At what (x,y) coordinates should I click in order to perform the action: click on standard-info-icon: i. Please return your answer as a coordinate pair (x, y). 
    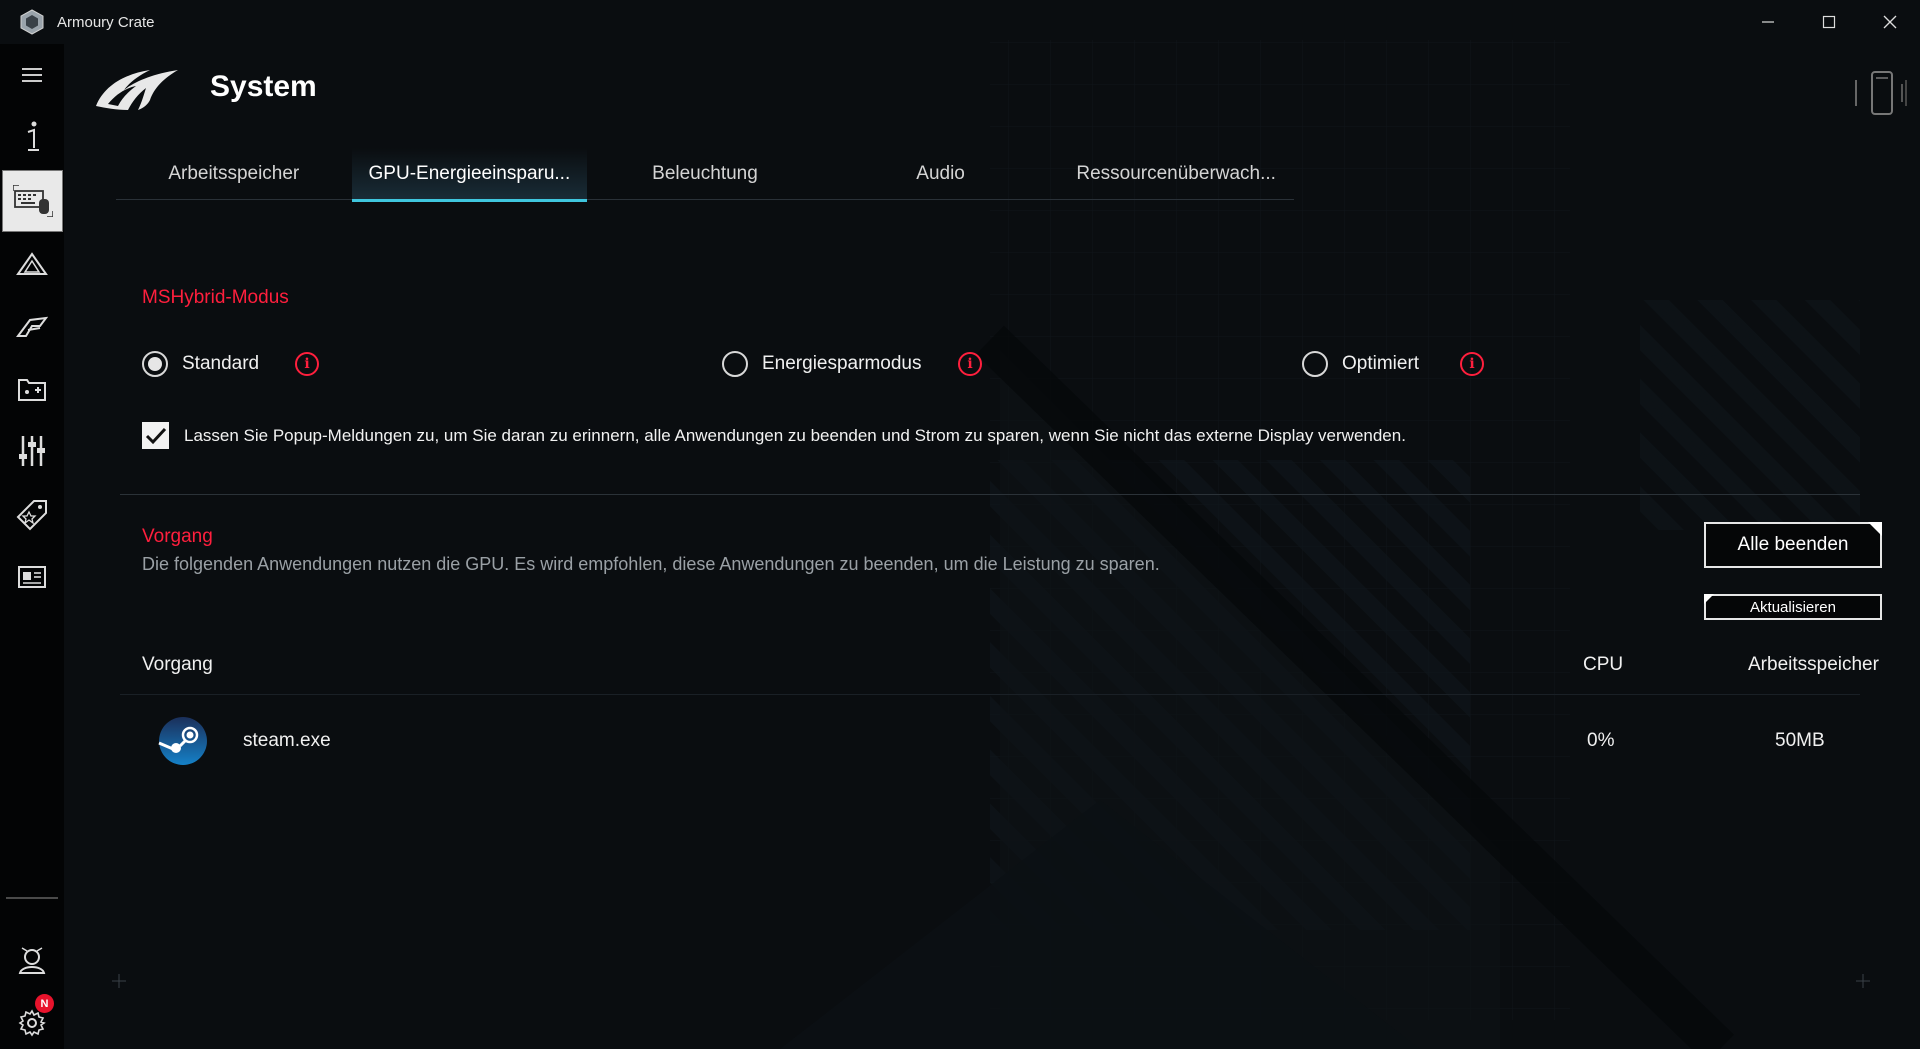
    Looking at the image, I should click on (307, 364).